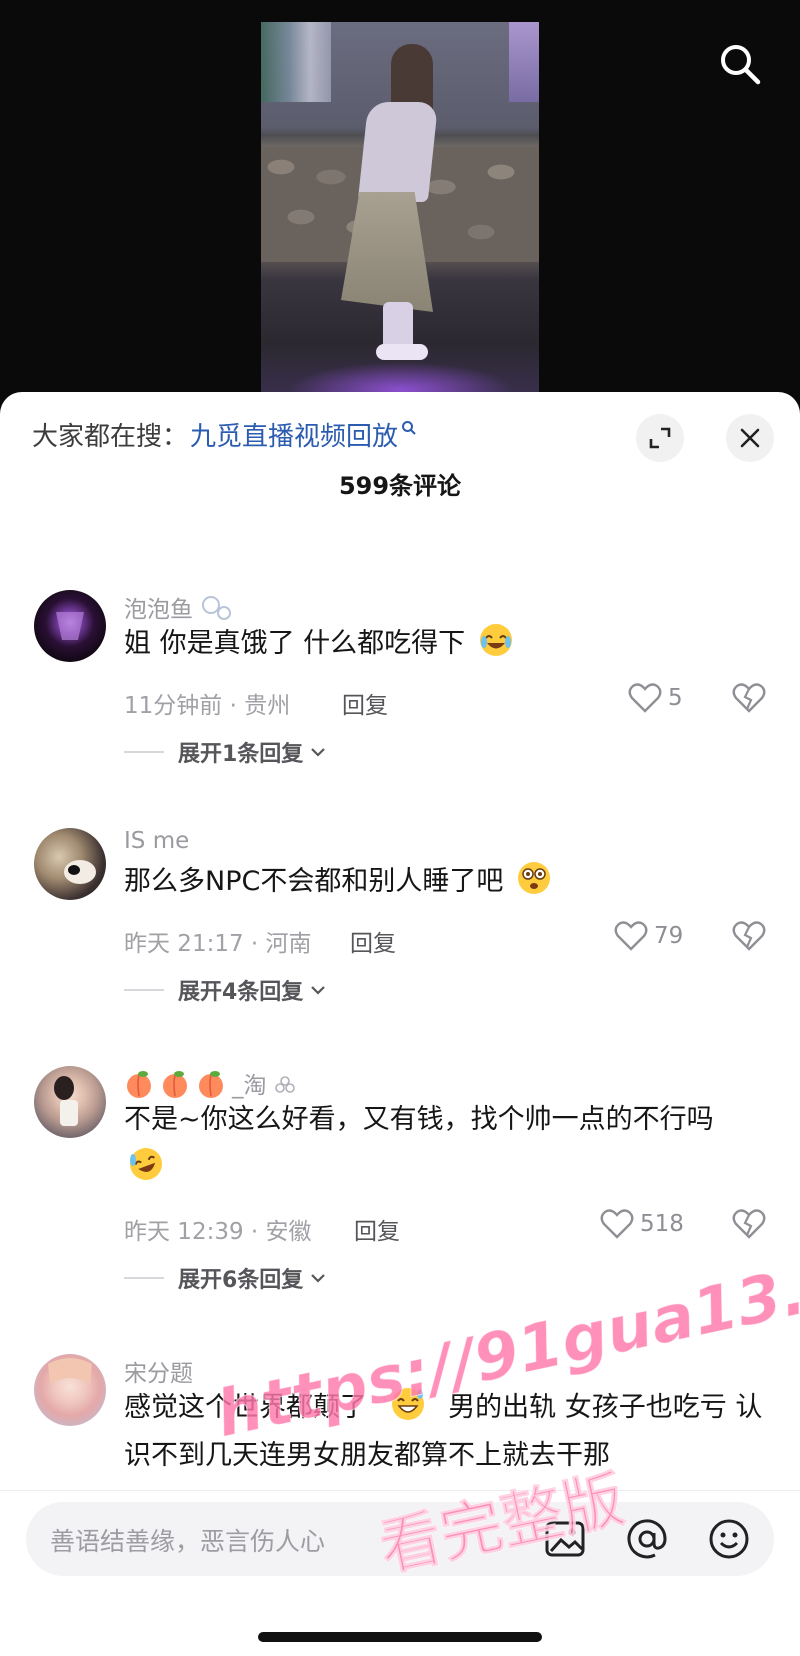  What do you see at coordinates (740, 64) in the screenshot?
I see `search-icon` at bounding box center [740, 64].